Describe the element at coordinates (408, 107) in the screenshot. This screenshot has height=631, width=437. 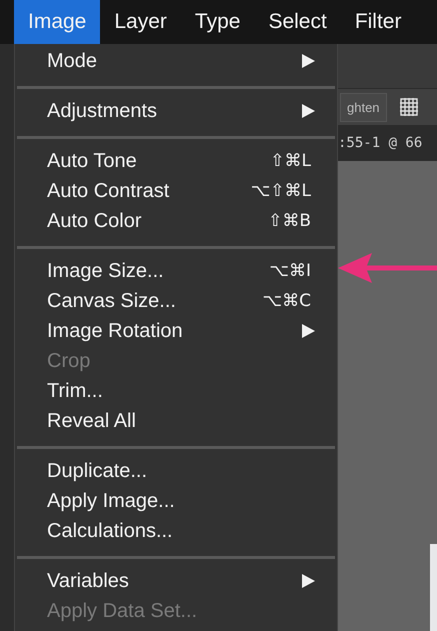
I see `grid-icon` at that location.